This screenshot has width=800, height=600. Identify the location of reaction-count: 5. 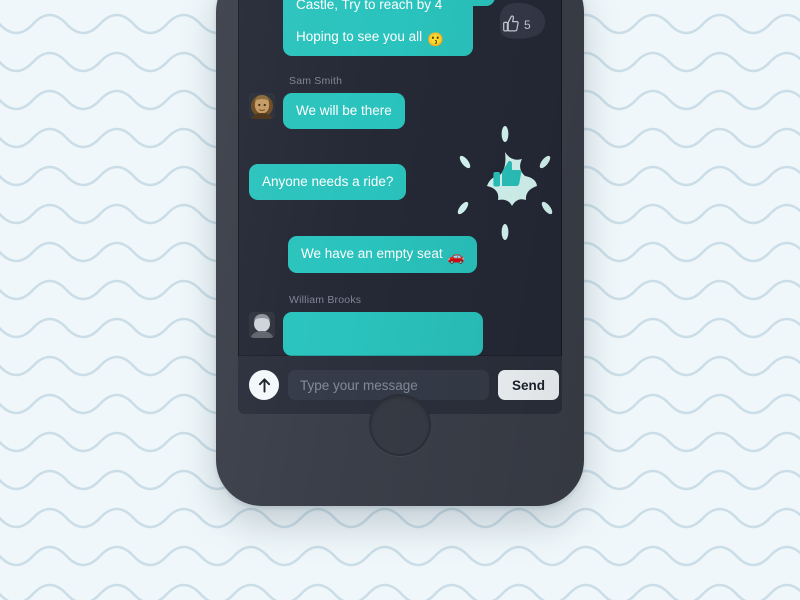
(527, 25).